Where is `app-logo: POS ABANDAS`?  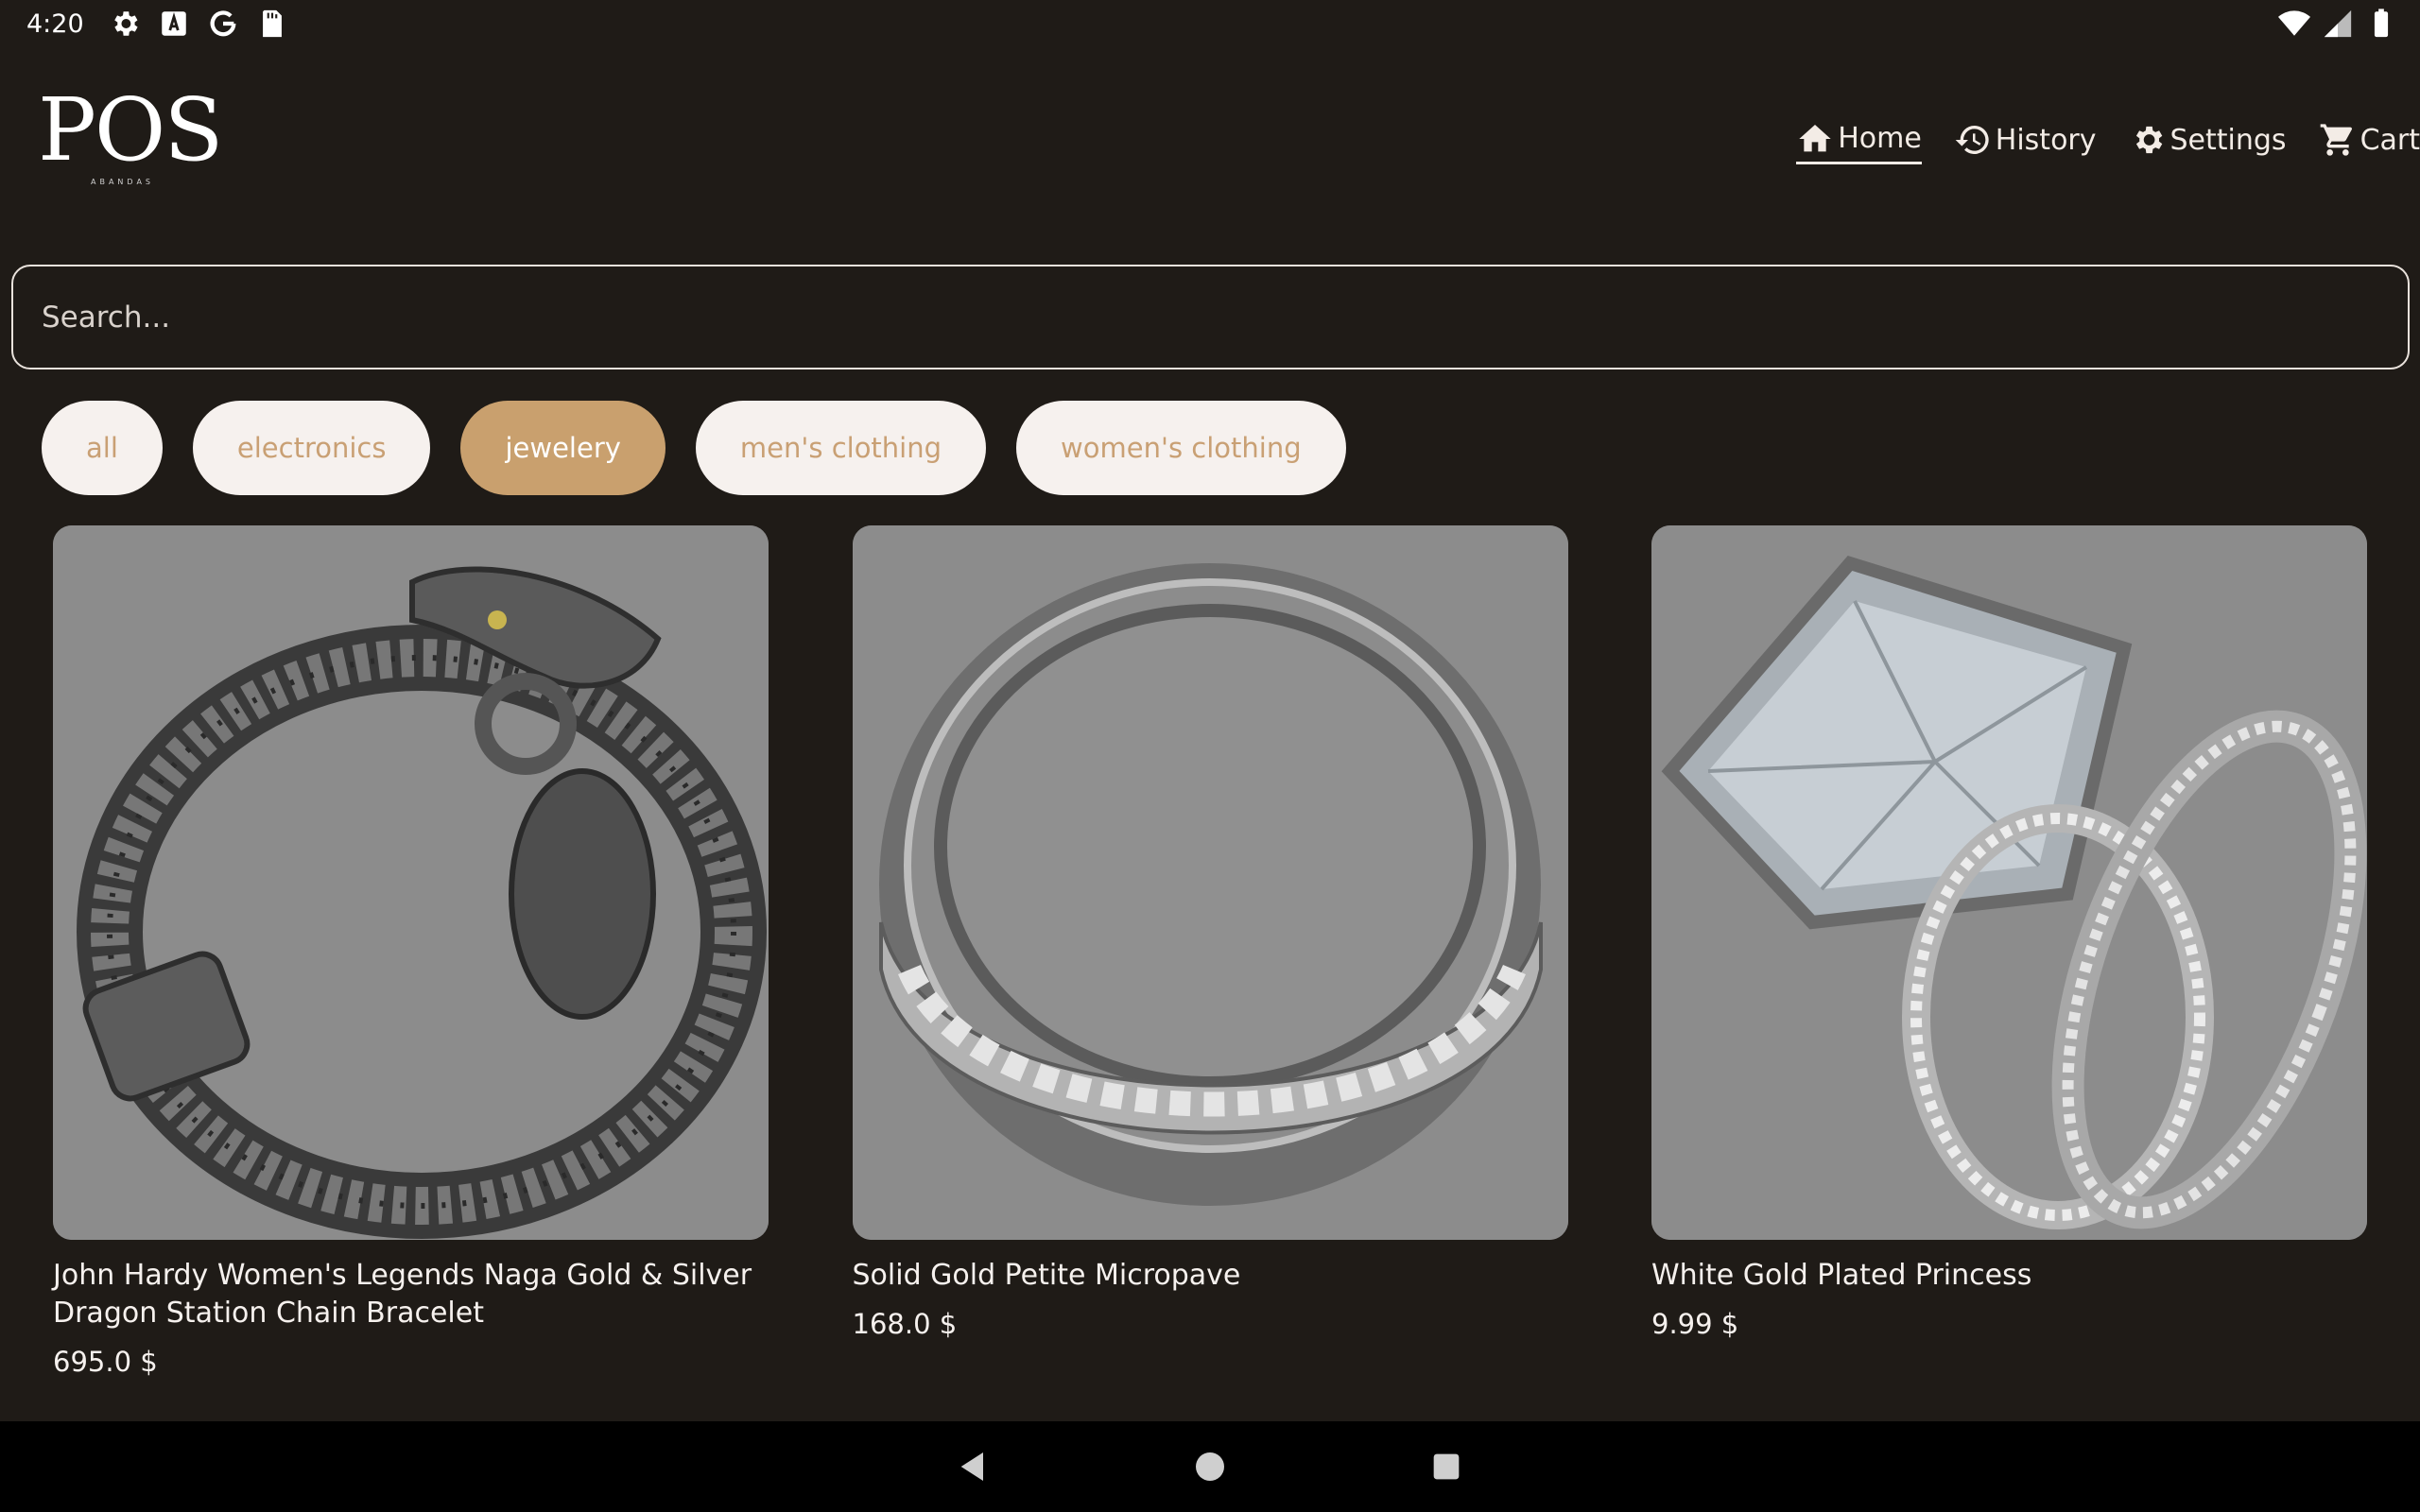
app-logo: POS ABANDAS is located at coordinates (130, 137).